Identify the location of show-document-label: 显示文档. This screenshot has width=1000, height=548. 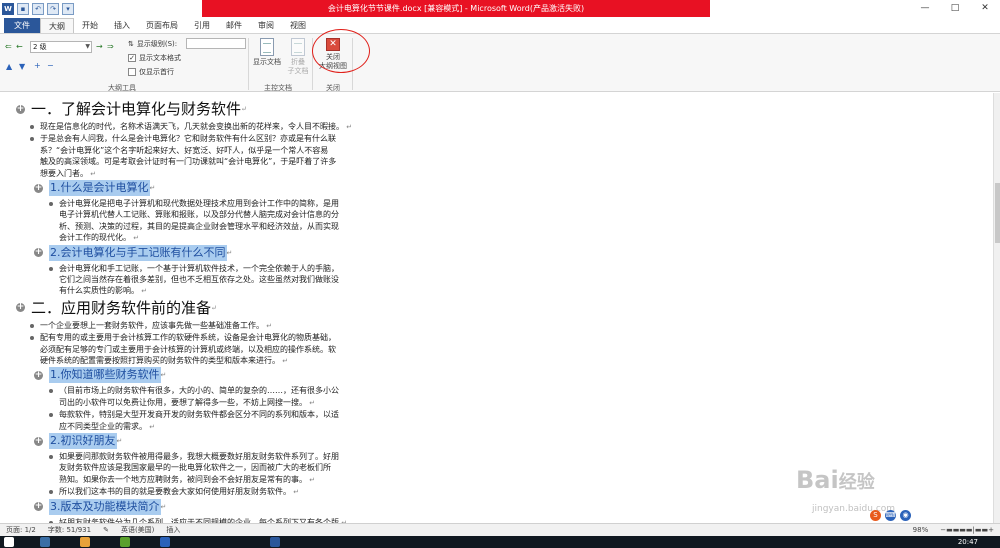
(267, 62).